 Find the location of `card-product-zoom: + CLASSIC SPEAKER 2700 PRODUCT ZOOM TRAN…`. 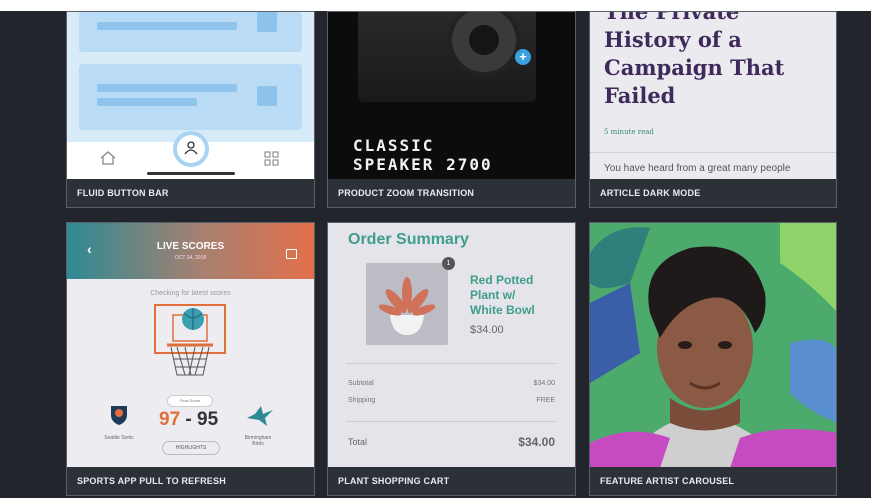

card-product-zoom: + CLASSIC SPEAKER 2700 PRODUCT ZOOM TRAN… is located at coordinates (451, 109).